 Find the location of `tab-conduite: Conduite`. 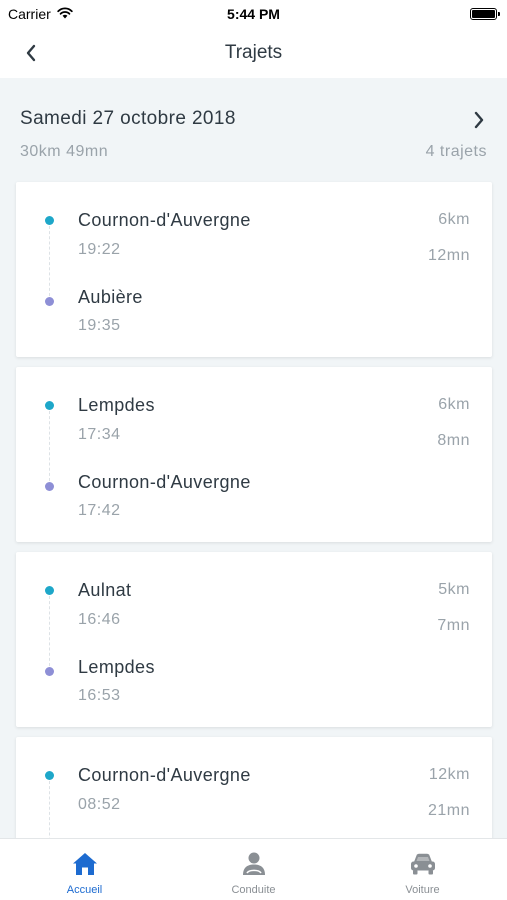

tab-conduite: Conduite is located at coordinates (253, 869).